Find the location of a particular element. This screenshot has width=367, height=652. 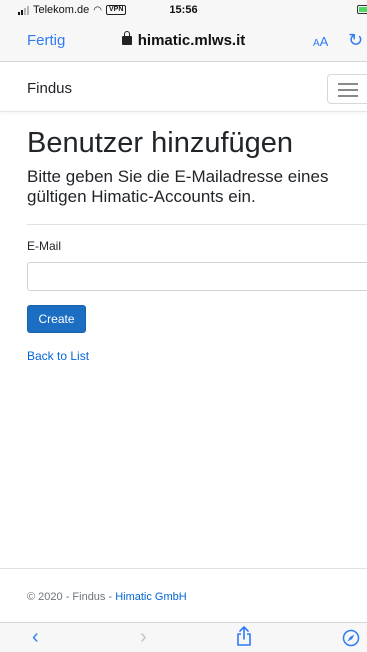

back-to-list-link: Back to List is located at coordinates (58, 356).